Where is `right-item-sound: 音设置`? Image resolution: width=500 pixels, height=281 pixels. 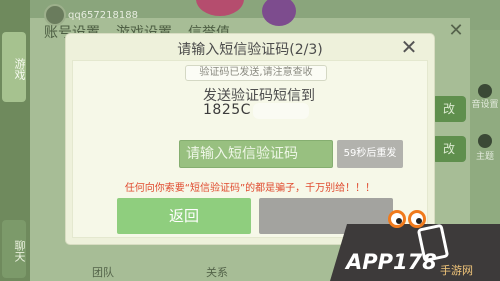
right-item-sound: 音设置 is located at coordinates (485, 105).